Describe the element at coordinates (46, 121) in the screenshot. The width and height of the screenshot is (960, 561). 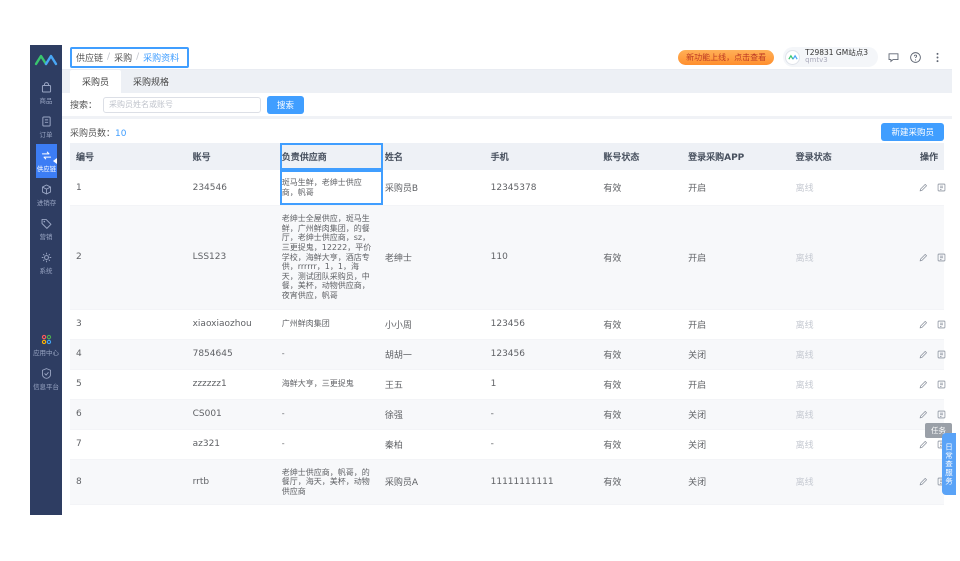
I see `orders-icon` at that location.